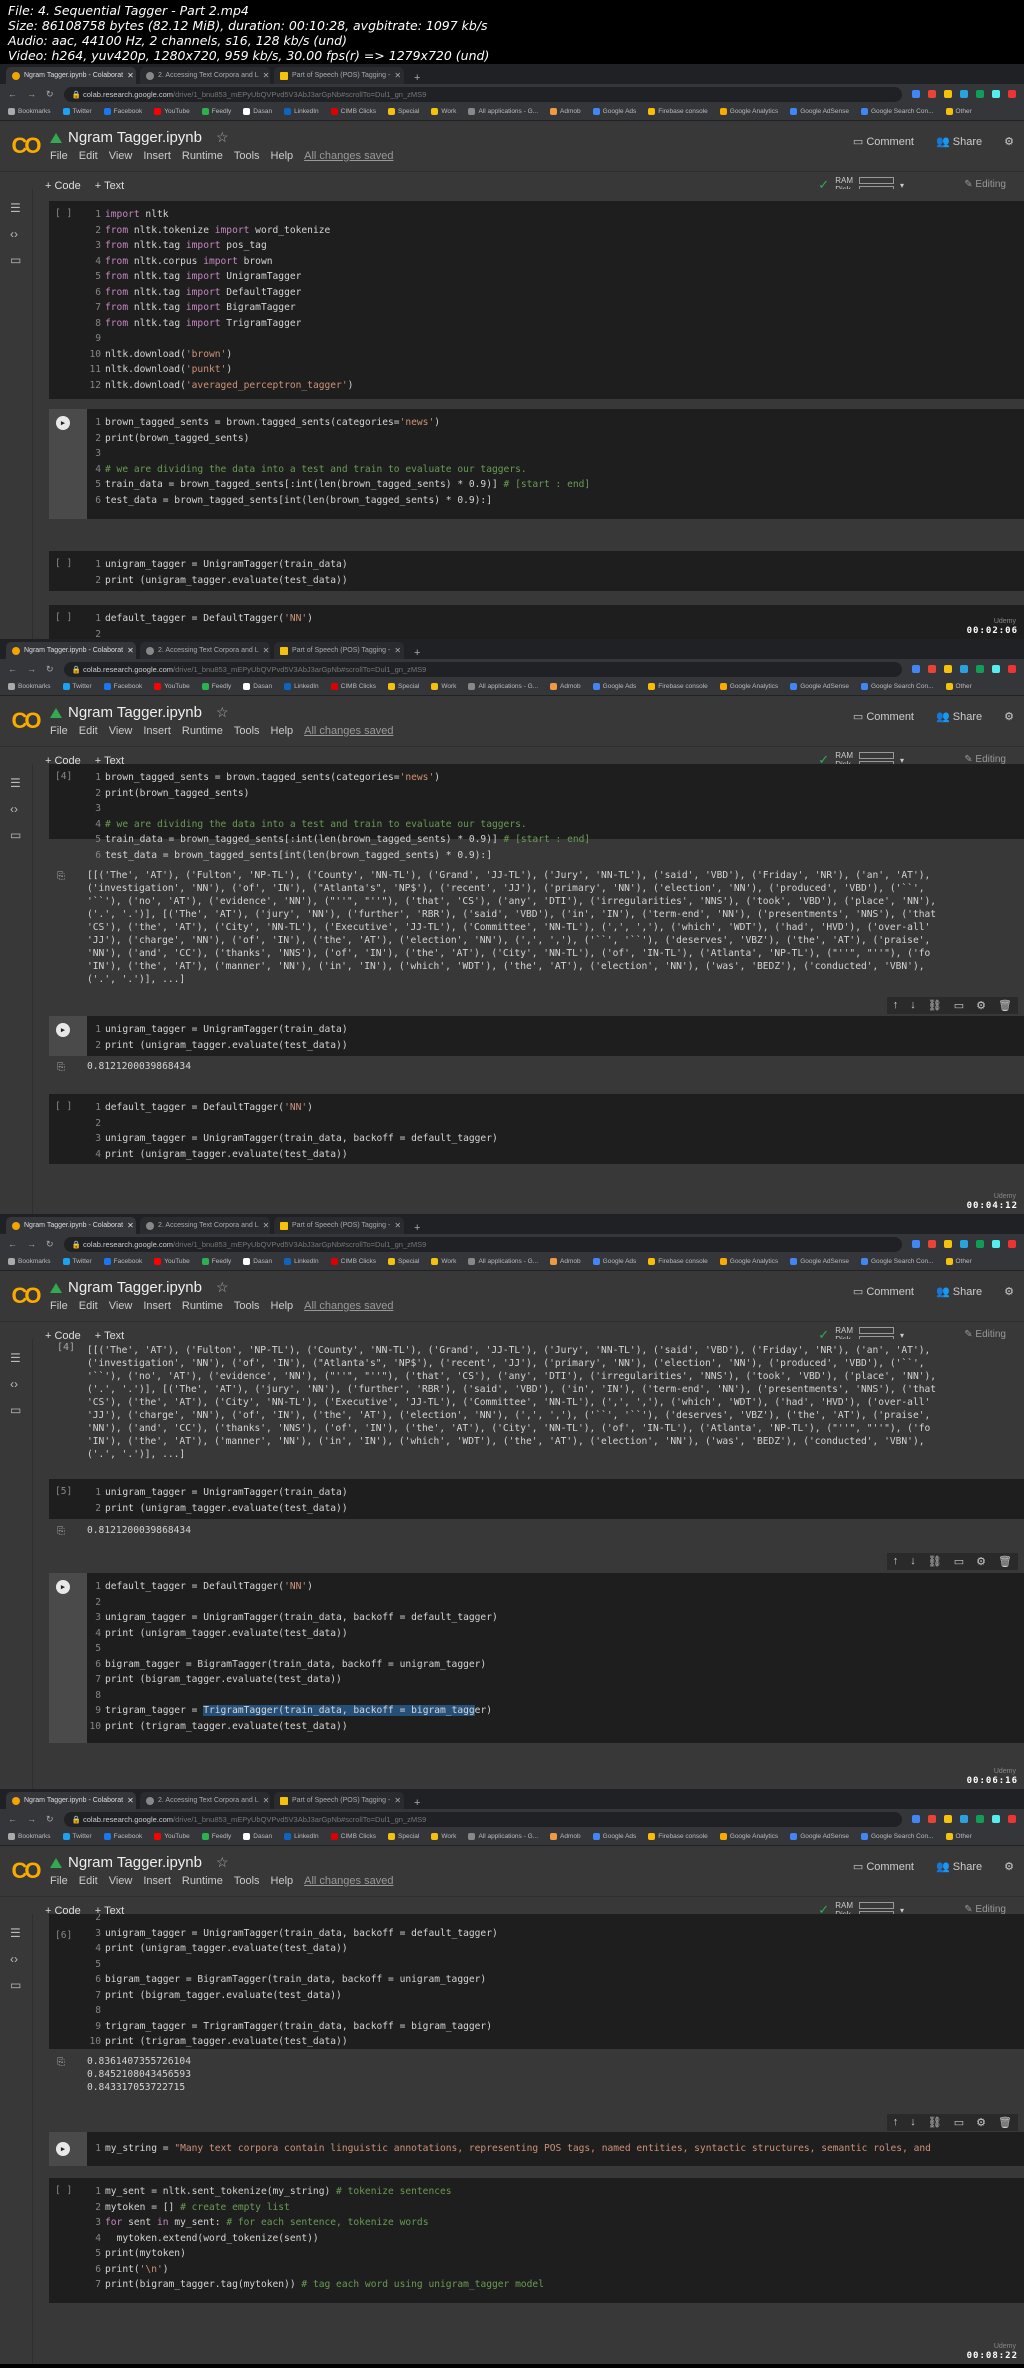  I want to click on files-folder-icon: ▭, so click(15, 1410).